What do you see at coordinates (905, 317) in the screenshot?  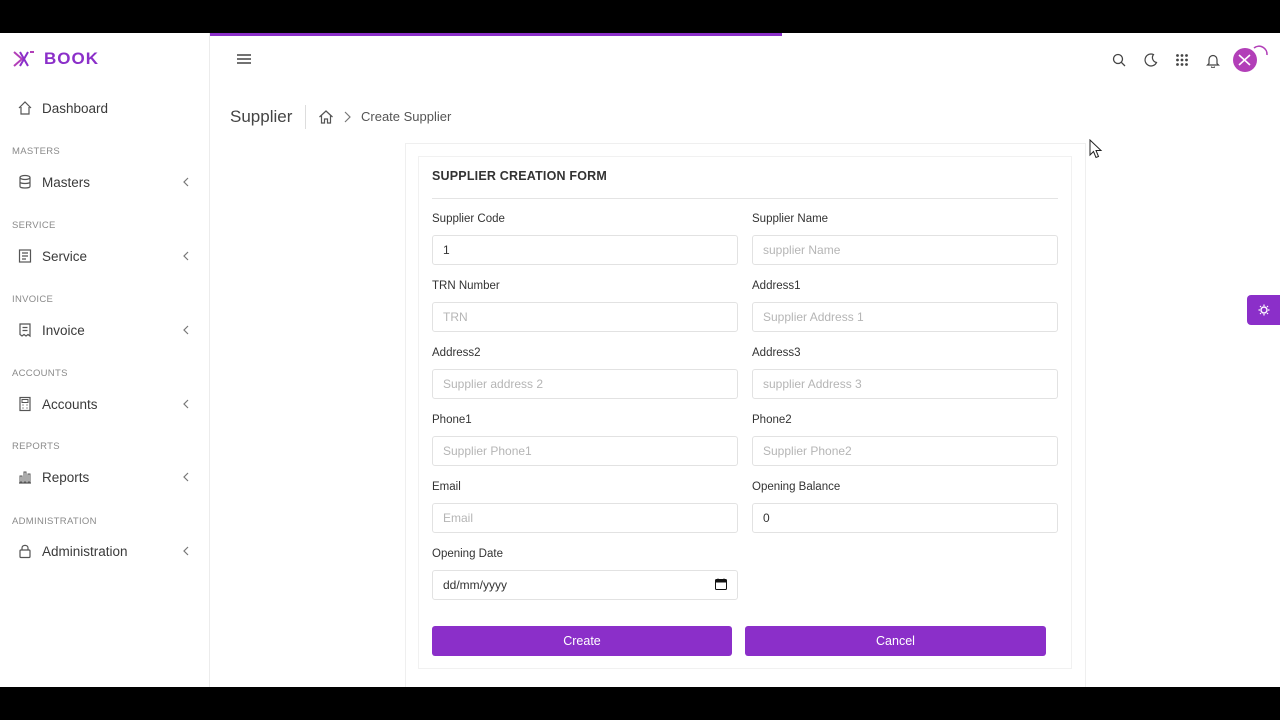 I see `address1-input` at bounding box center [905, 317].